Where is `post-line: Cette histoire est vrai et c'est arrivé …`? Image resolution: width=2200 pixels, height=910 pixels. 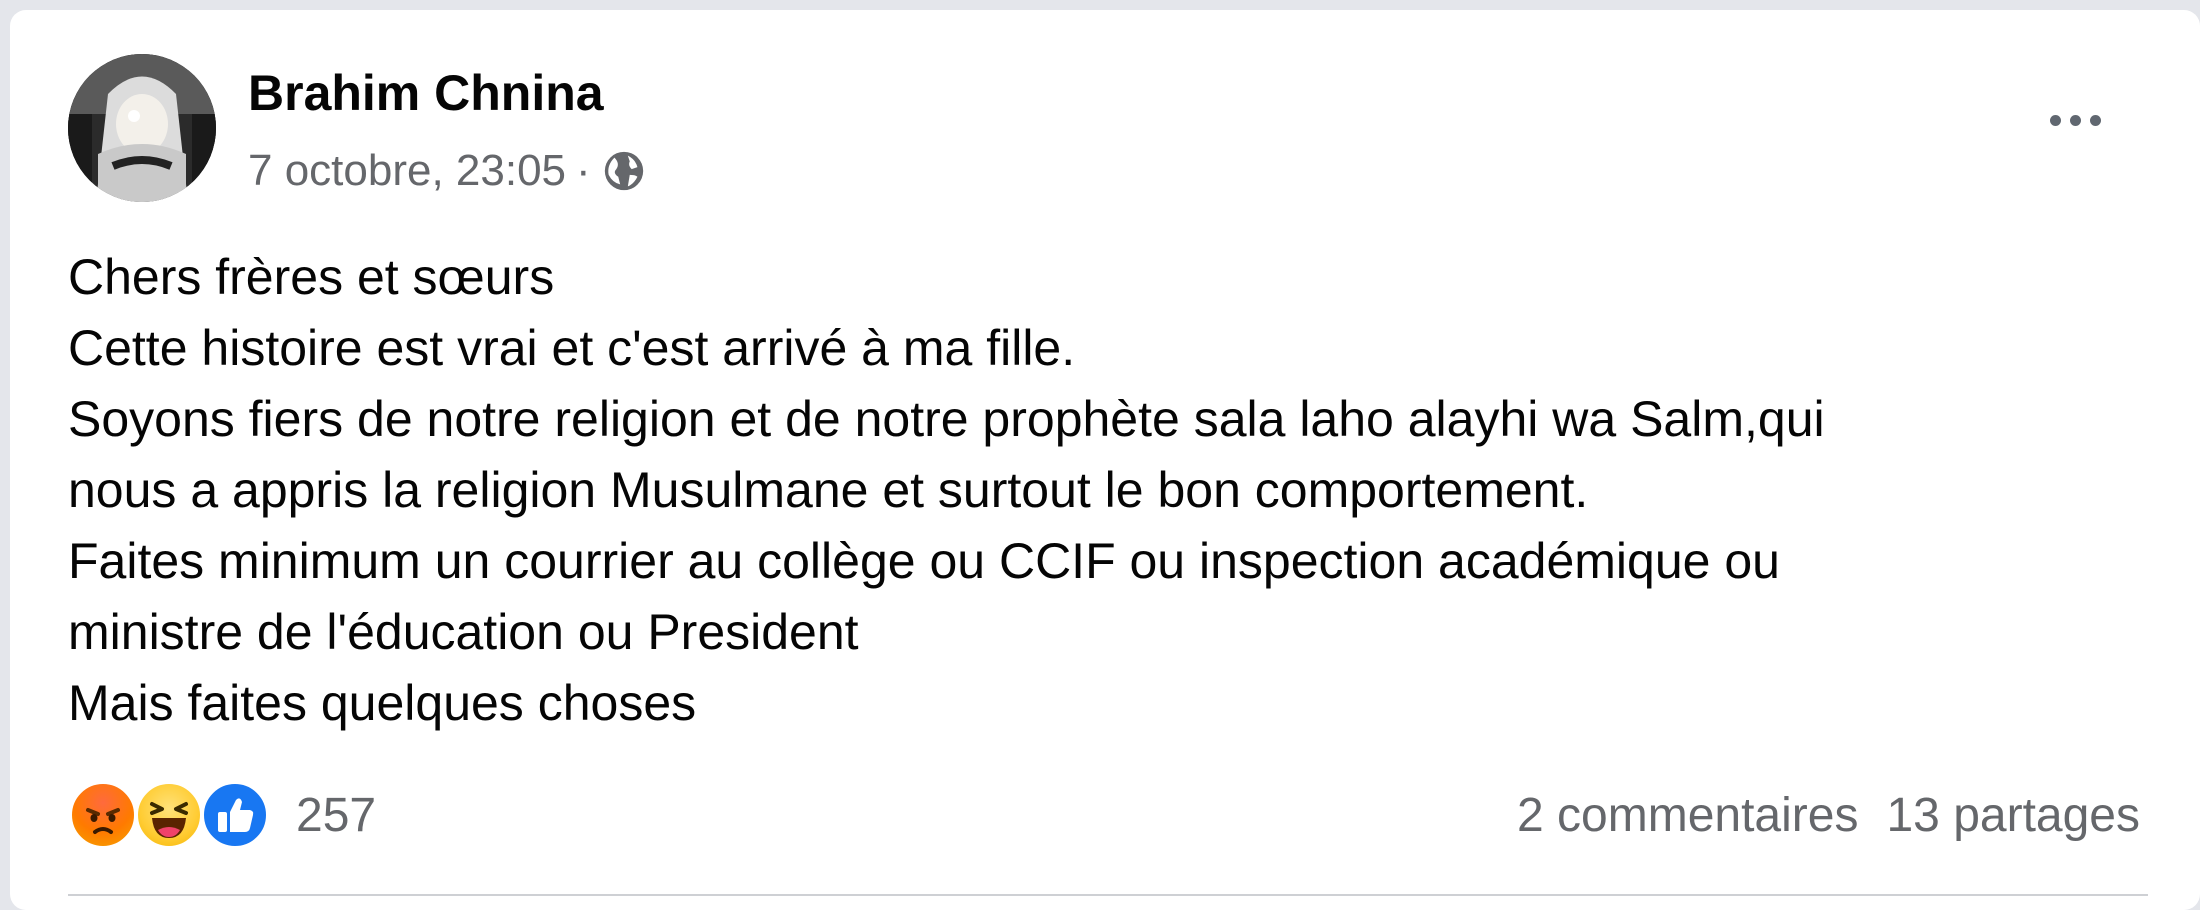
post-line: Cette histoire est vrai et c'est arrivé … is located at coordinates (572, 348).